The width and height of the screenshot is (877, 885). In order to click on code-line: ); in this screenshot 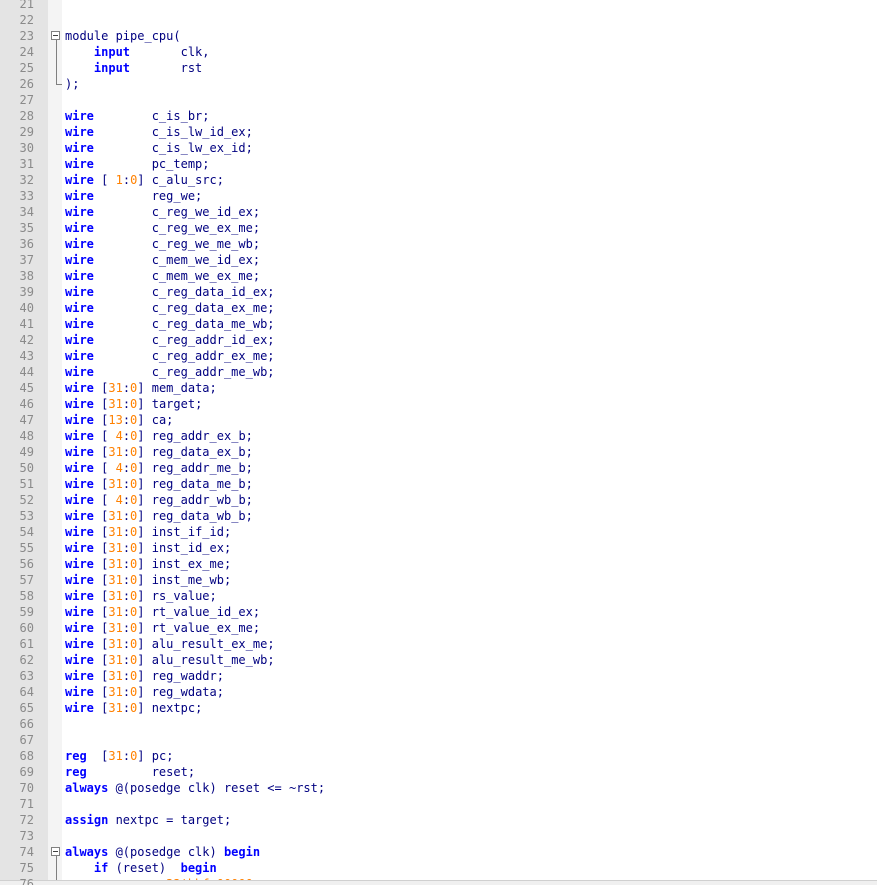, I will do `click(72, 84)`.